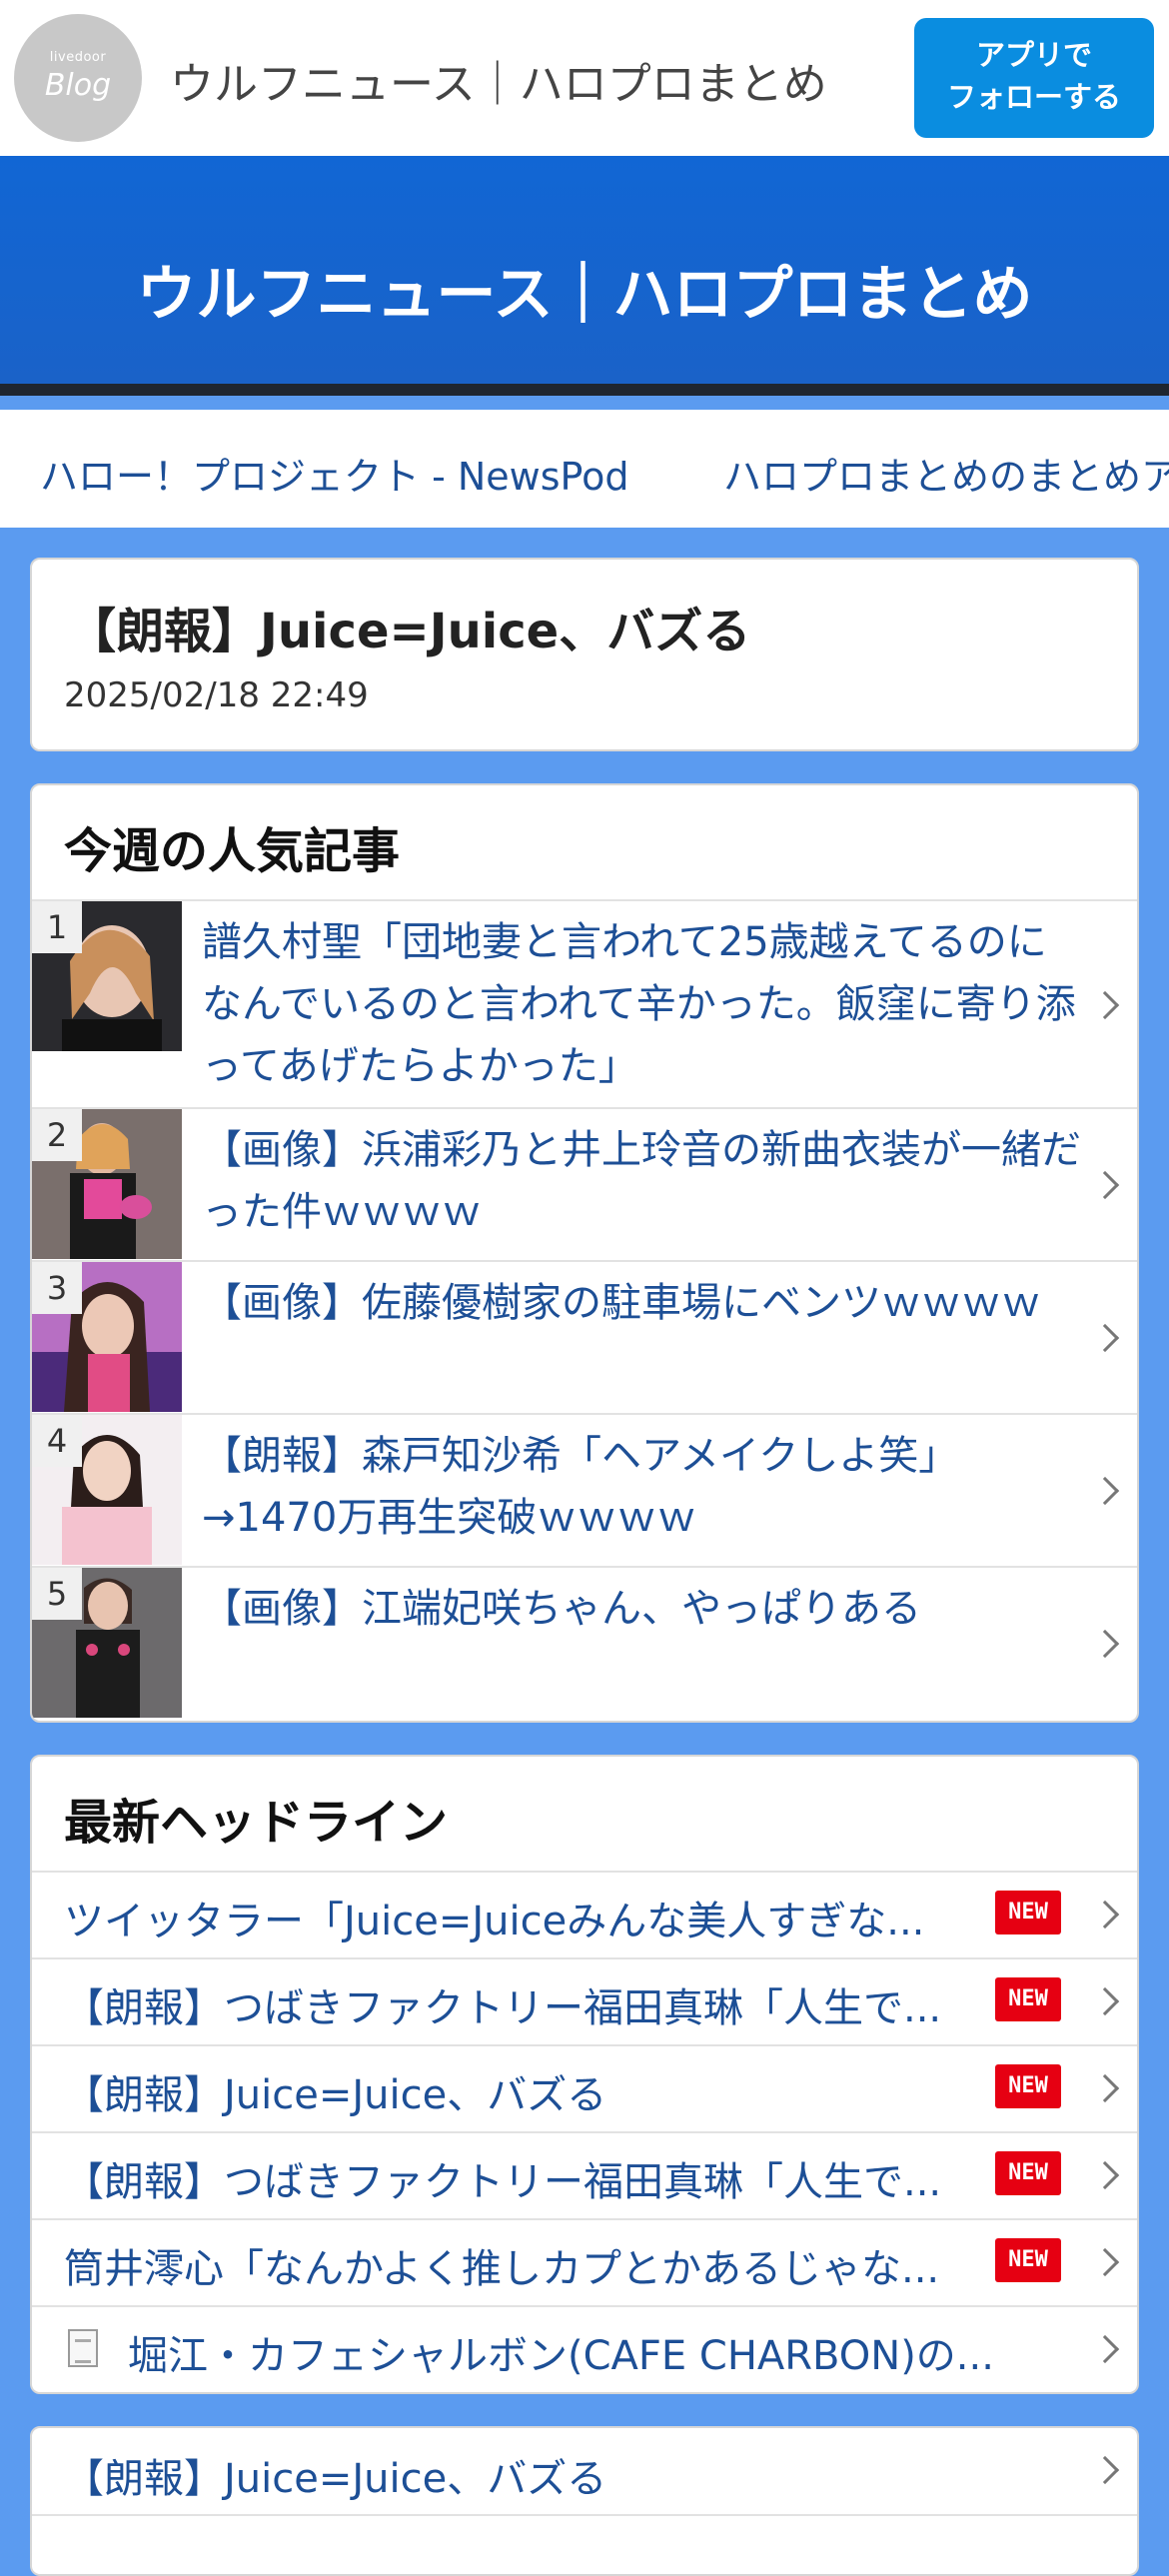 This screenshot has height=2576, width=1169. Describe the element at coordinates (499, 80) in the screenshot. I see `site-name: ウルフニュース｜ハロプロまとめ` at that location.